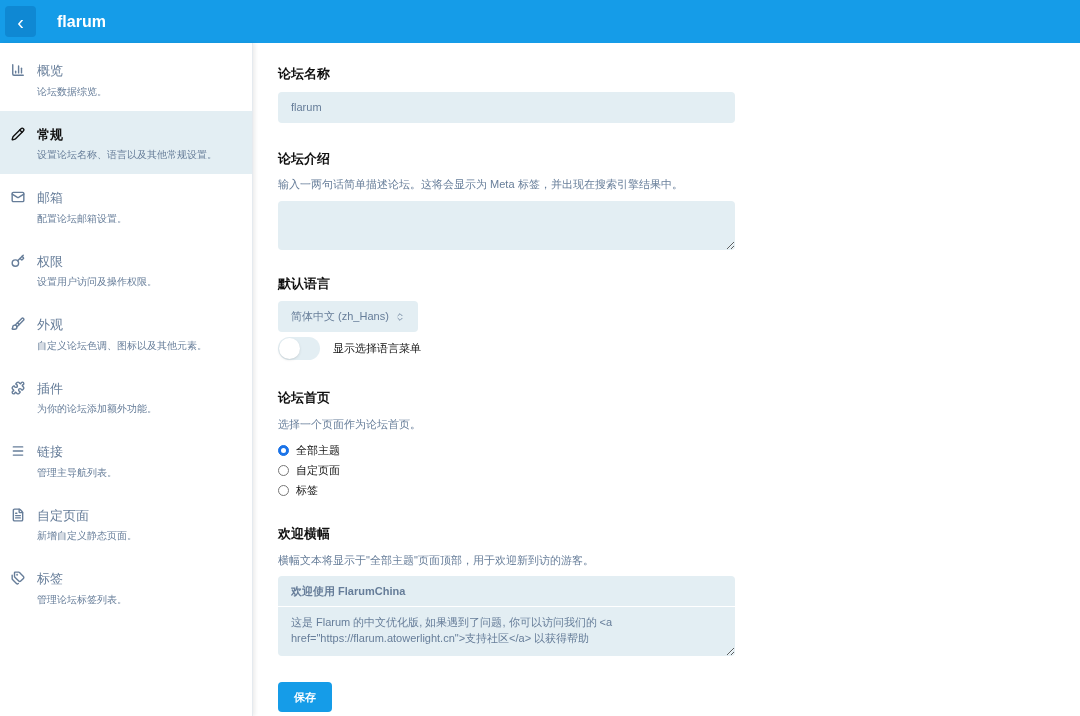 The width and height of the screenshot is (1080, 716). I want to click on sidebar-item-description: 论坛数据综览。, so click(72, 91).